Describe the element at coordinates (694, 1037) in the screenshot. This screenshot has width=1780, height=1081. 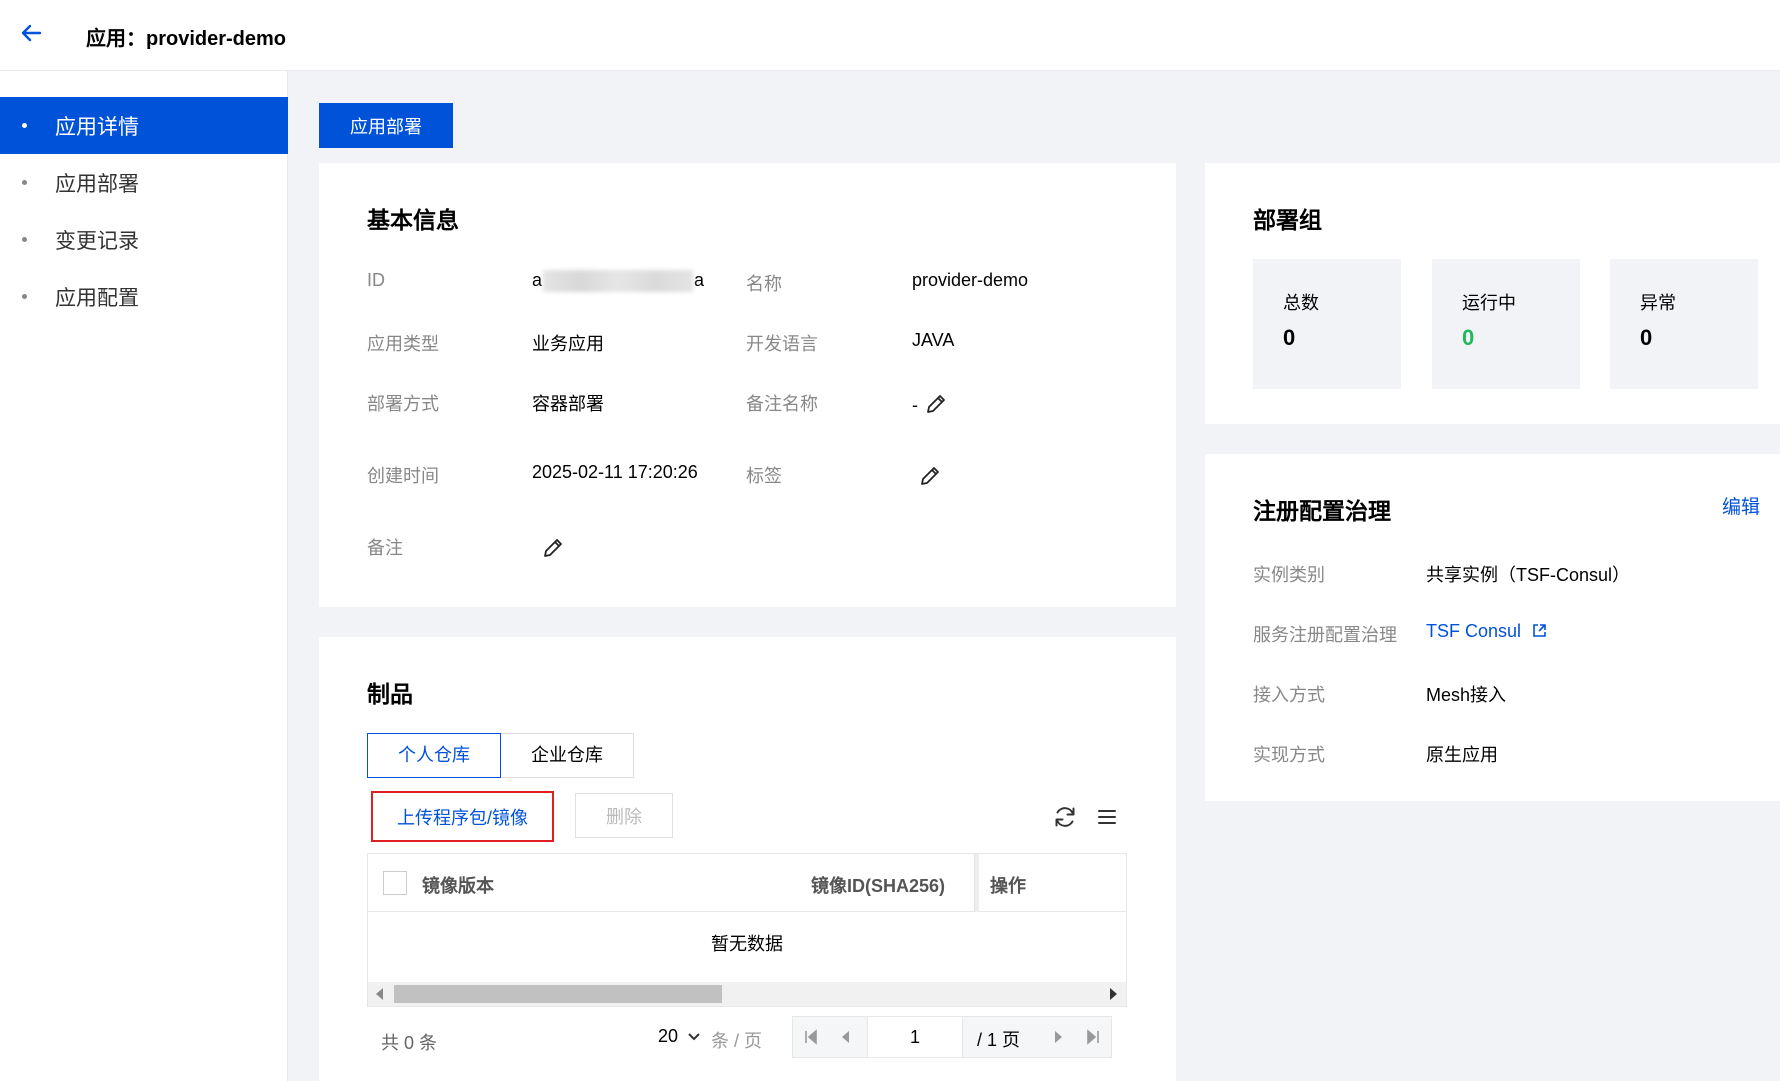
I see `chevron-down-icon` at that location.